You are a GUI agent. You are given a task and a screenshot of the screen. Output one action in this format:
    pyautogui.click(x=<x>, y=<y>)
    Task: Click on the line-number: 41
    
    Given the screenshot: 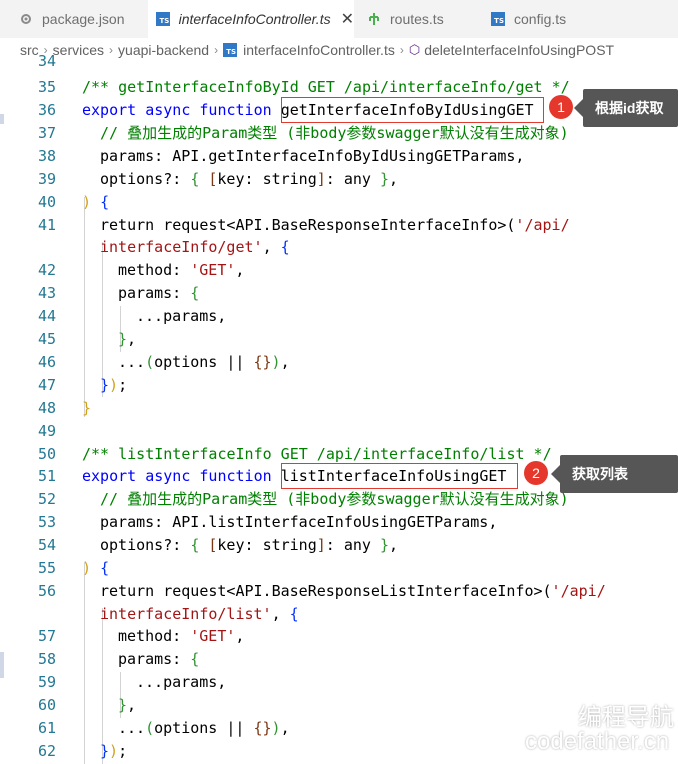 What is the action you would take?
    pyautogui.click(x=46, y=225)
    